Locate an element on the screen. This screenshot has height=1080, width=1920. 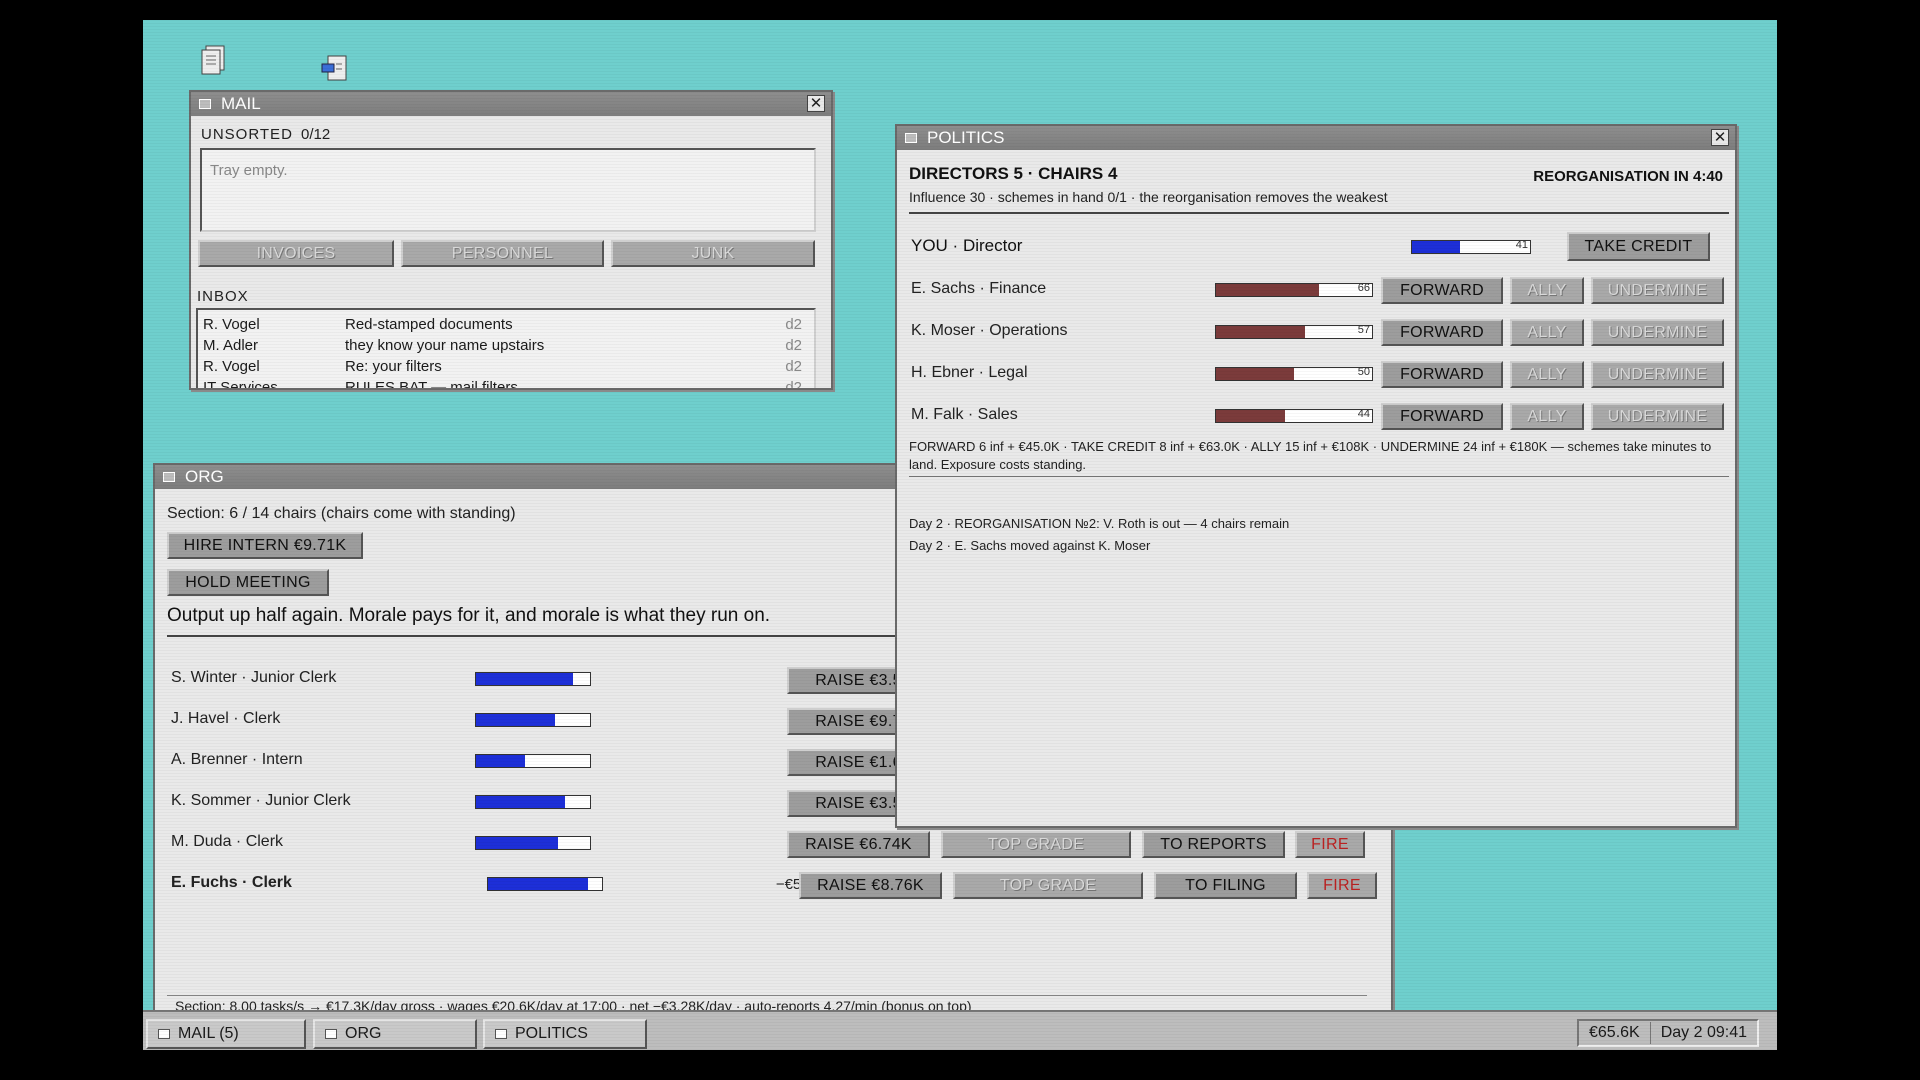
taskbar-mail: MAIL (5) is located at coordinates (226, 1034).